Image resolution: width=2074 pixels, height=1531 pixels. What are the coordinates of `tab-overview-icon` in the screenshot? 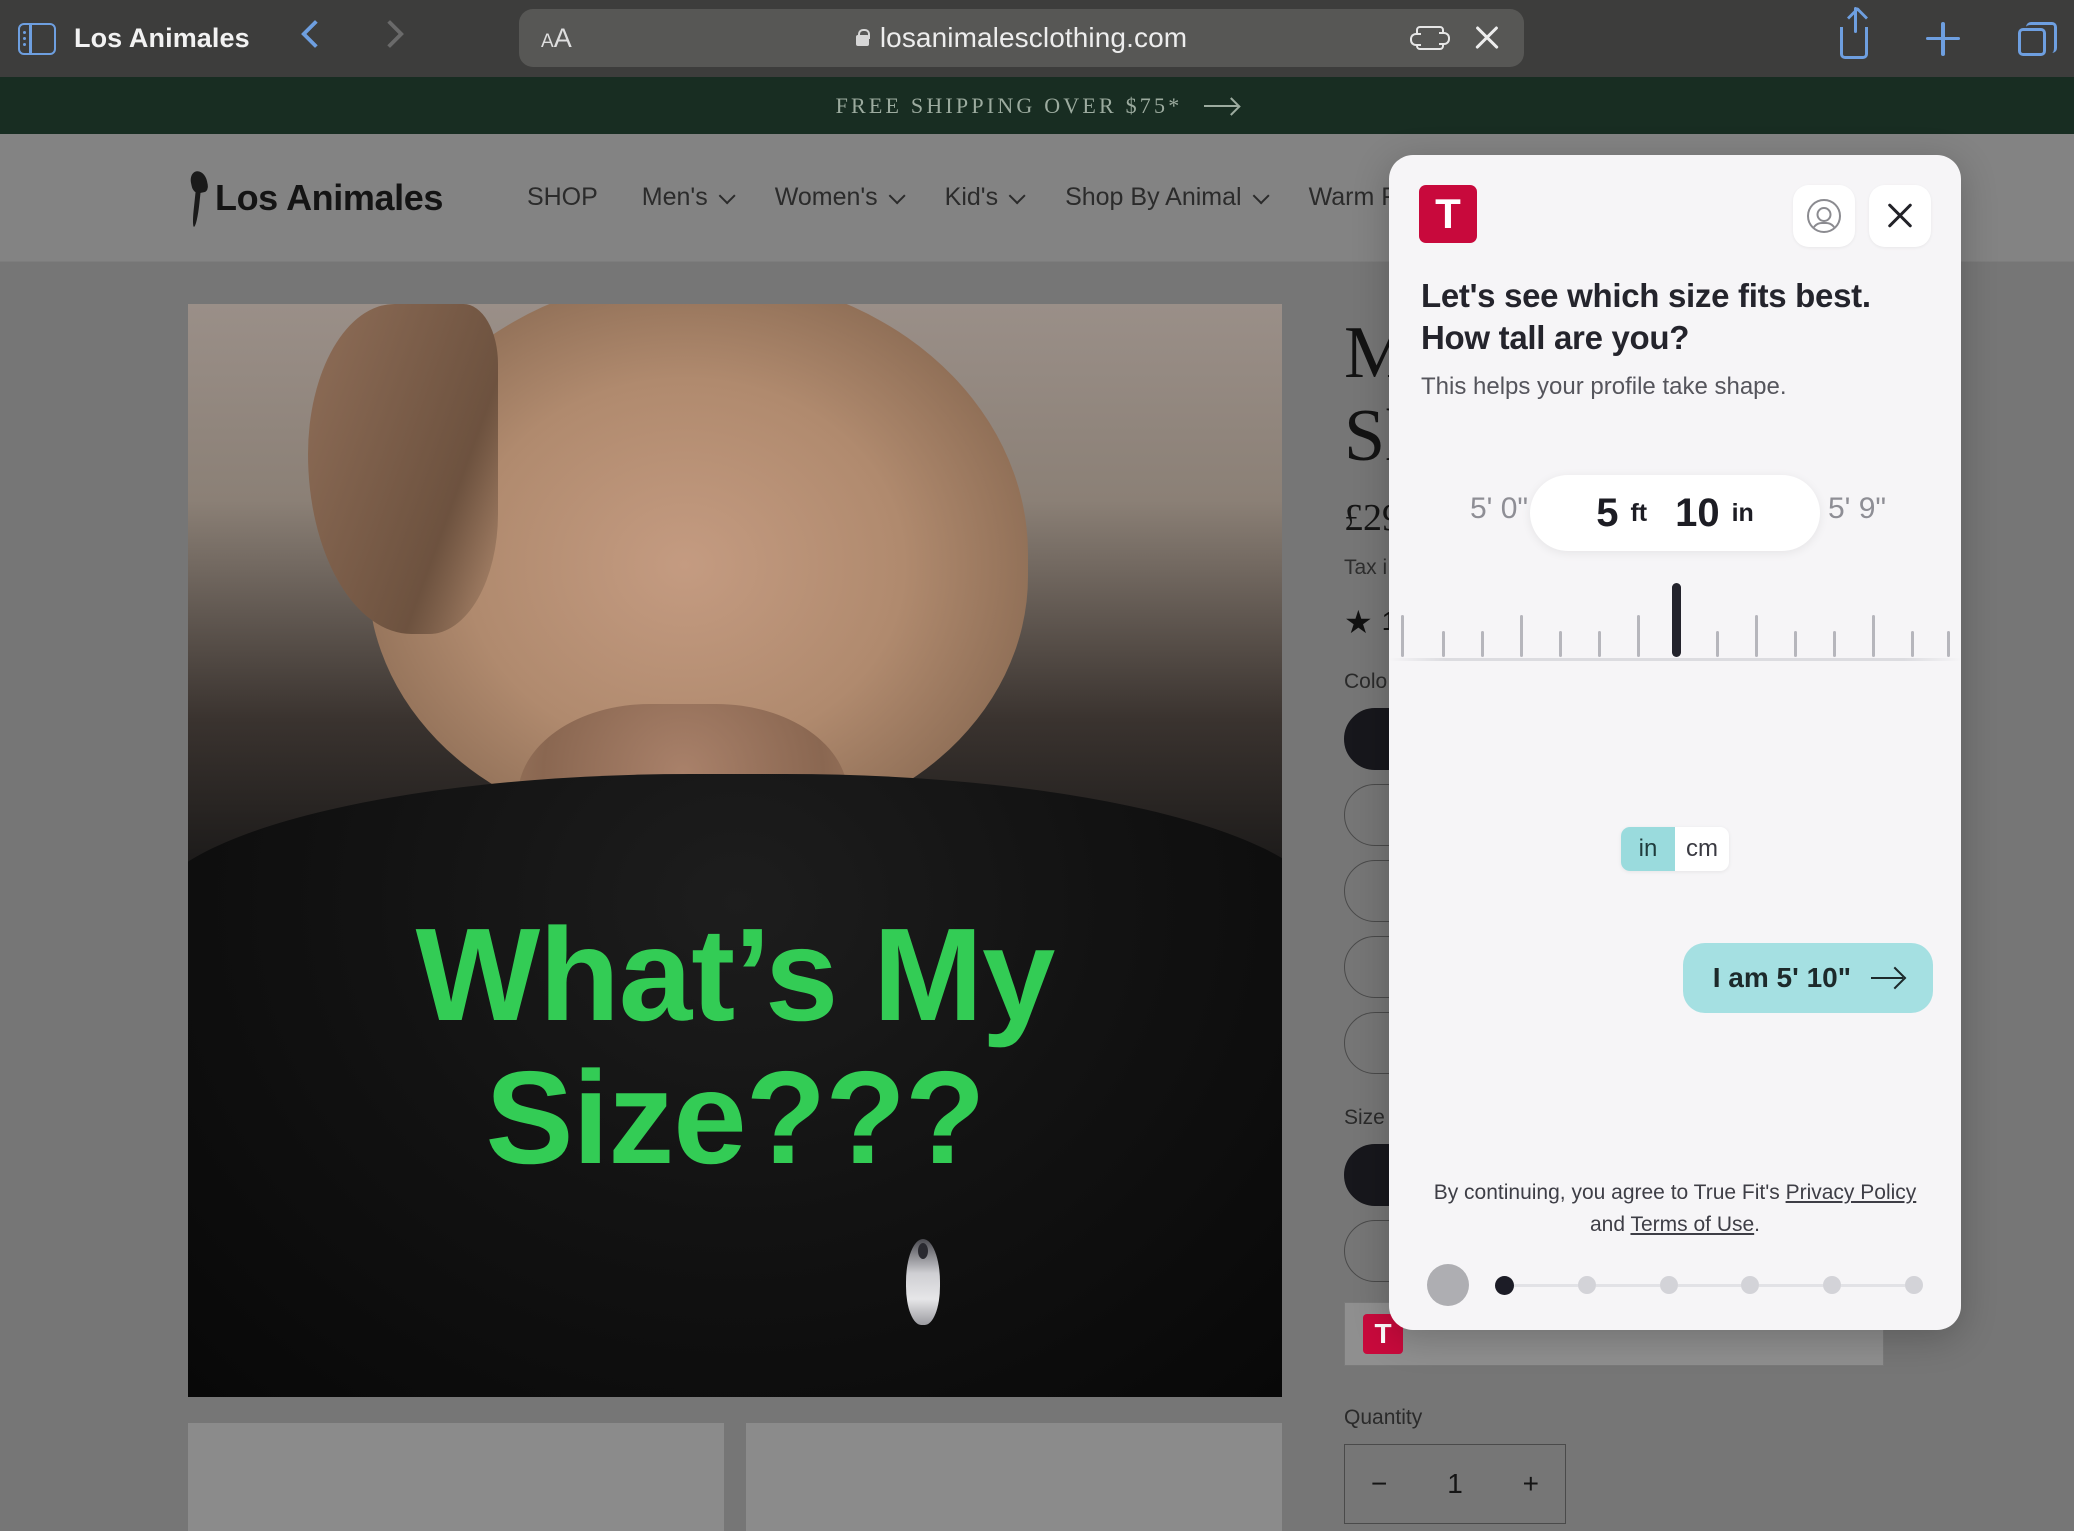 It's located at (2037, 38).